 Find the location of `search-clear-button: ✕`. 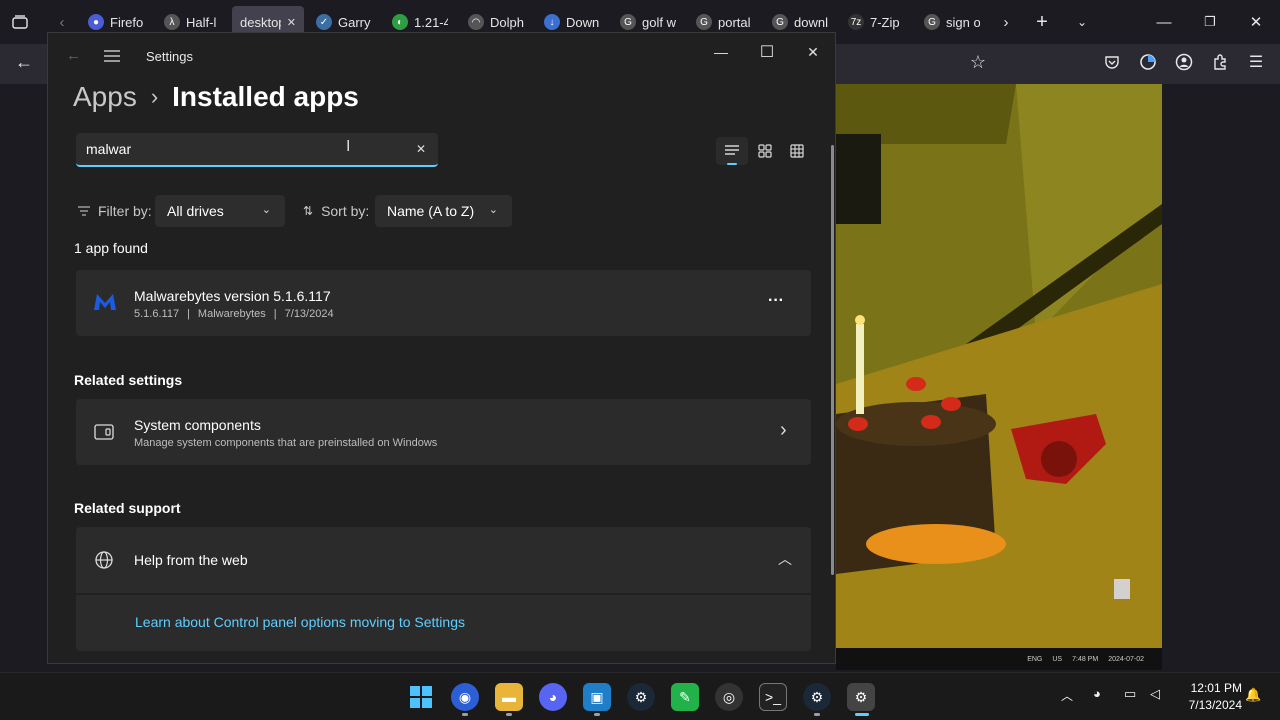

search-clear-button: ✕ is located at coordinates (421, 149).